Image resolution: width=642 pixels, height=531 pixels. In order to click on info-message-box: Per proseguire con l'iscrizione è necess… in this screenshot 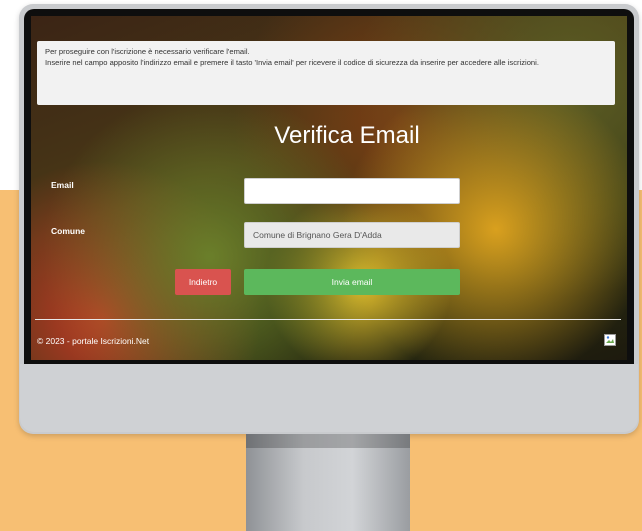, I will do `click(326, 73)`.